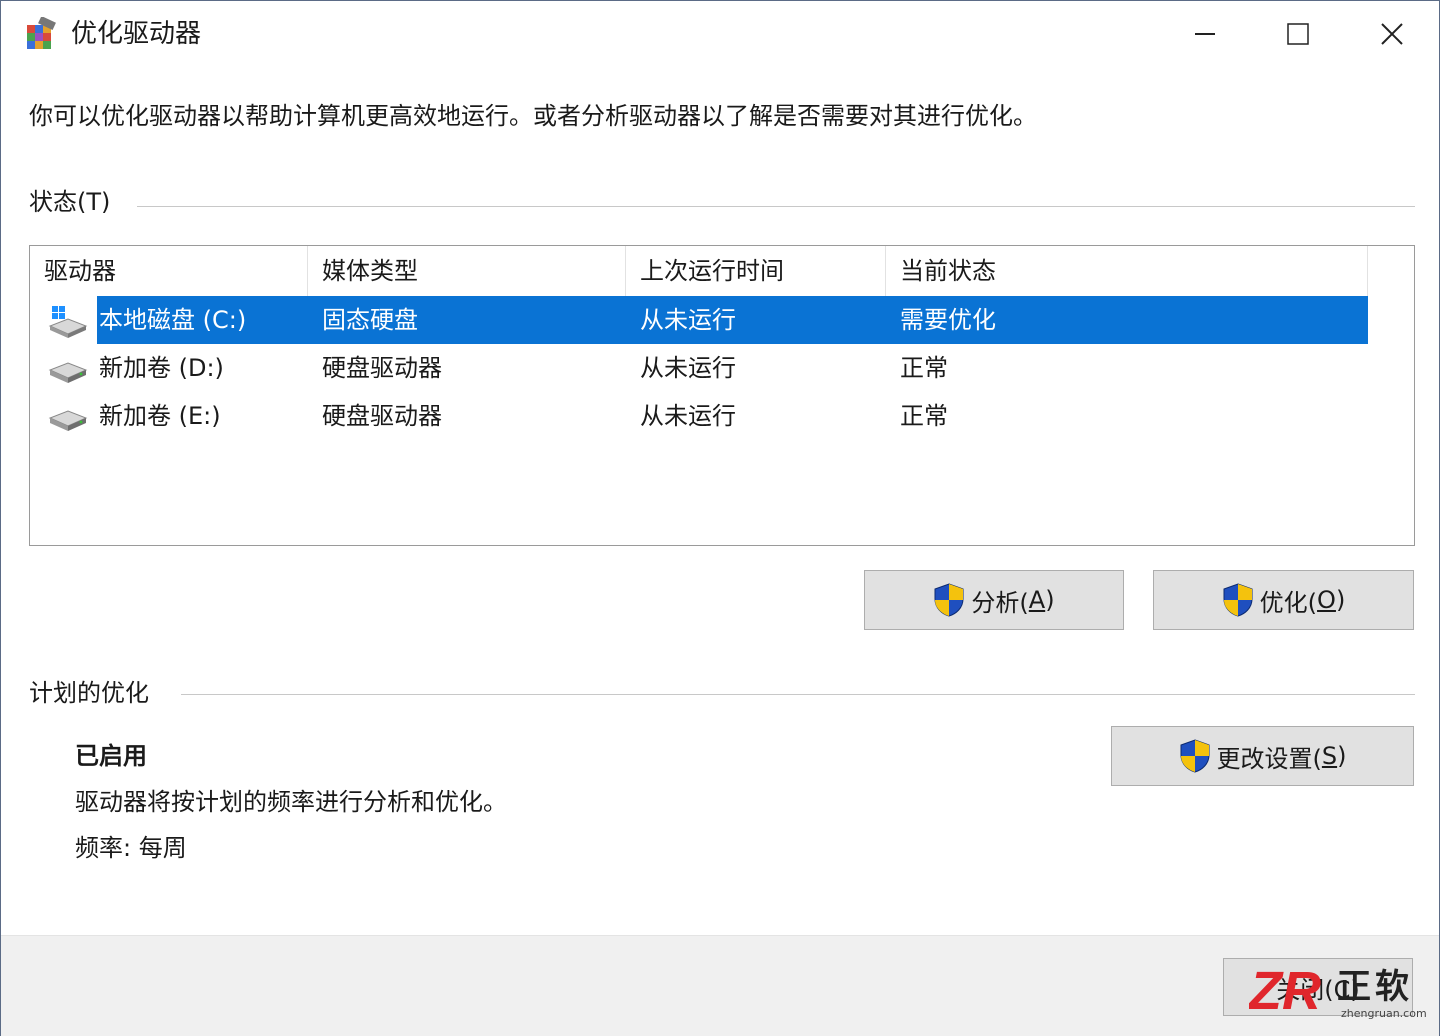  Describe the element at coordinates (169, 271) in the screenshot. I see `column-header-drive: 驱动器` at that location.